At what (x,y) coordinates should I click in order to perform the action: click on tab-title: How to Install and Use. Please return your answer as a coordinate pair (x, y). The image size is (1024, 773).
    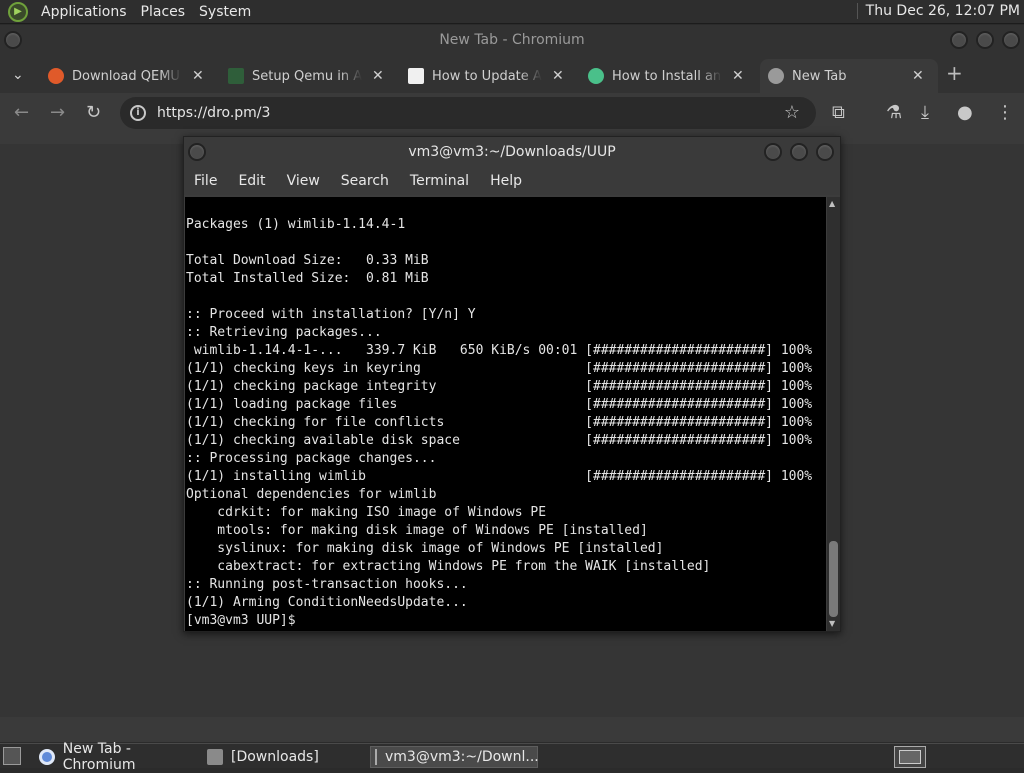
    Looking at the image, I should click on (667, 76).